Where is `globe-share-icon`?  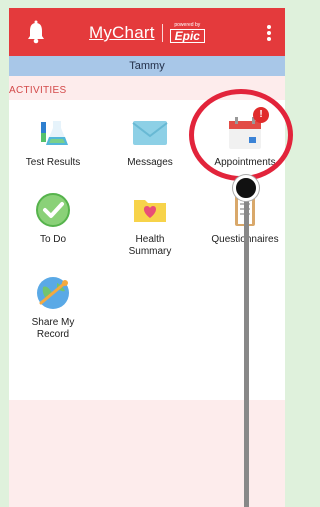
globe-share-icon is located at coordinates (53, 293).